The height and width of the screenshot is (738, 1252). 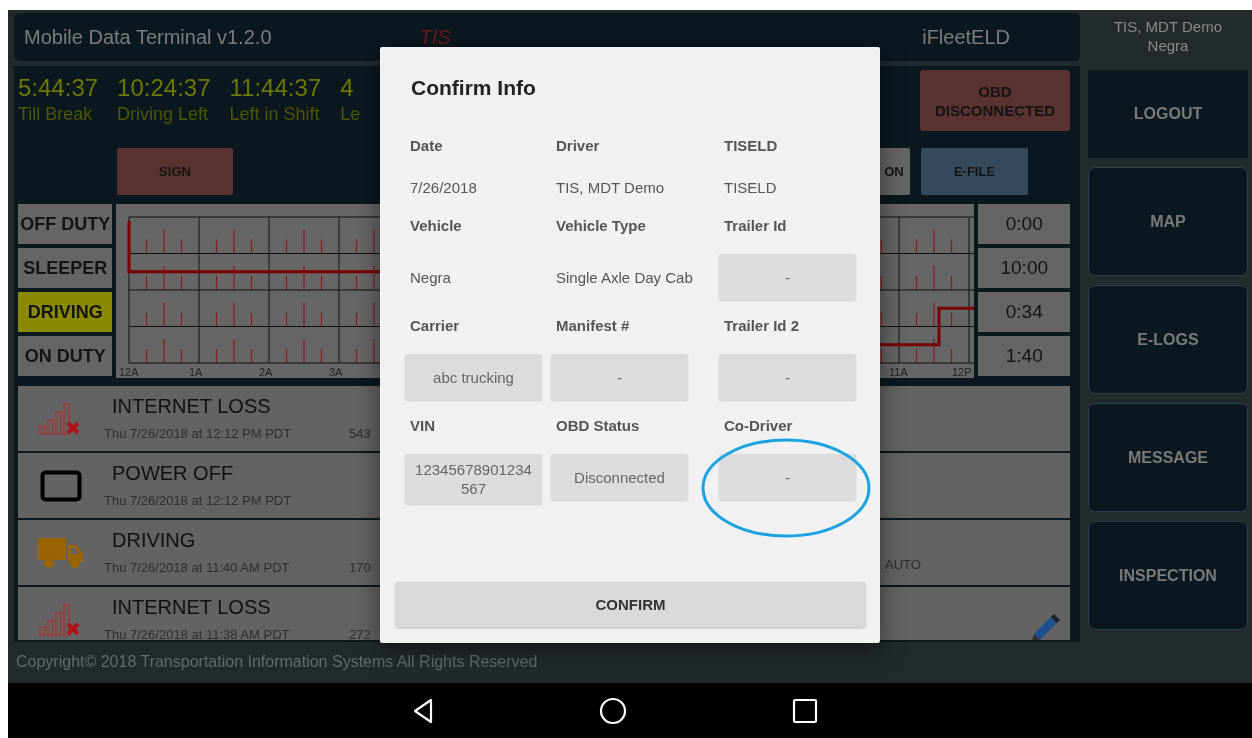 What do you see at coordinates (277, 662) in the screenshot?
I see `copyright-text: Copyright© 2018 Transportation Information Systems All Rights Reserved` at bounding box center [277, 662].